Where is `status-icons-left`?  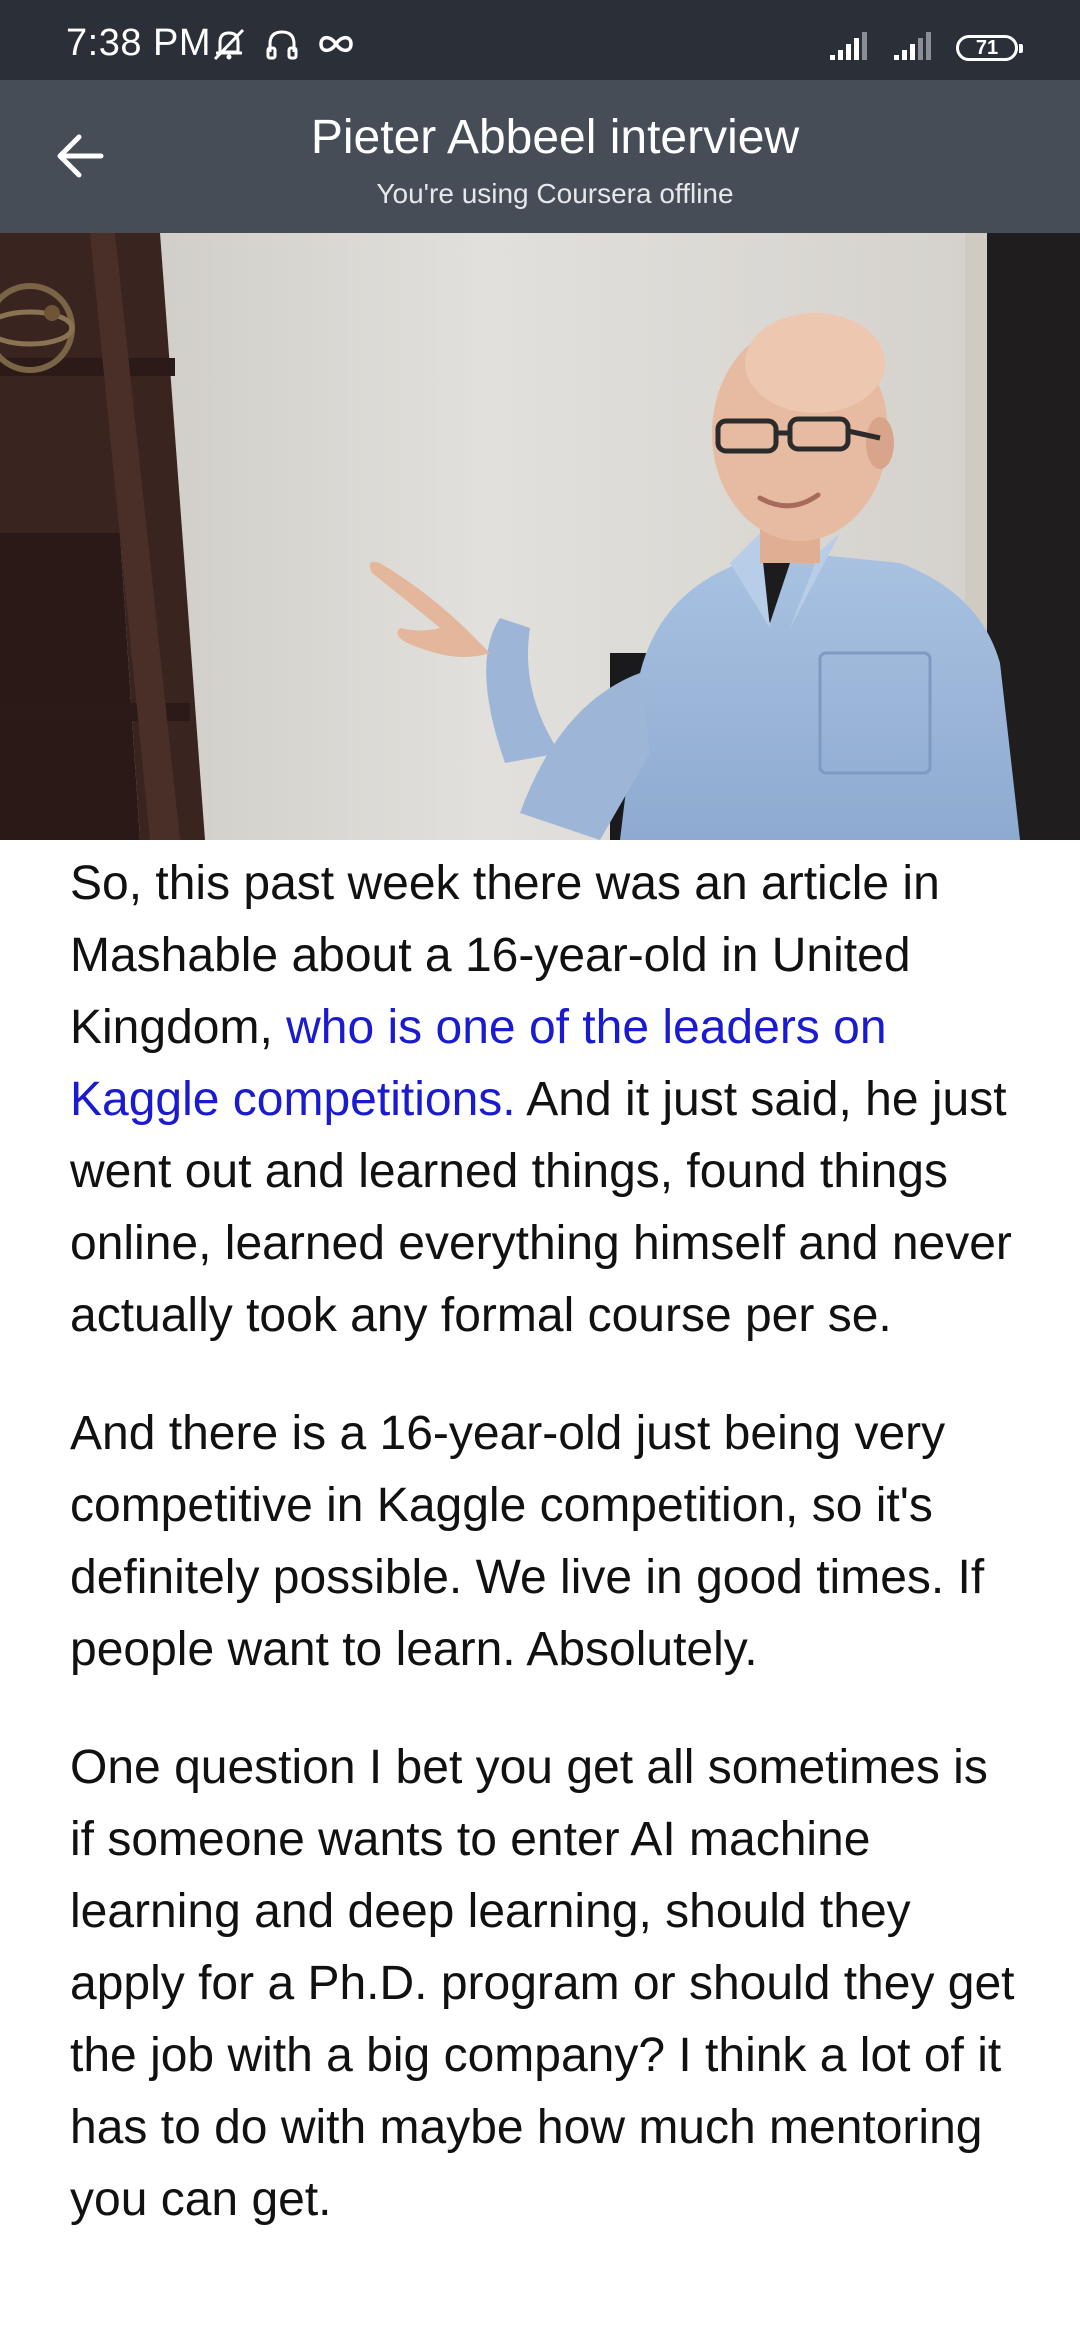 status-icons-left is located at coordinates (283, 44).